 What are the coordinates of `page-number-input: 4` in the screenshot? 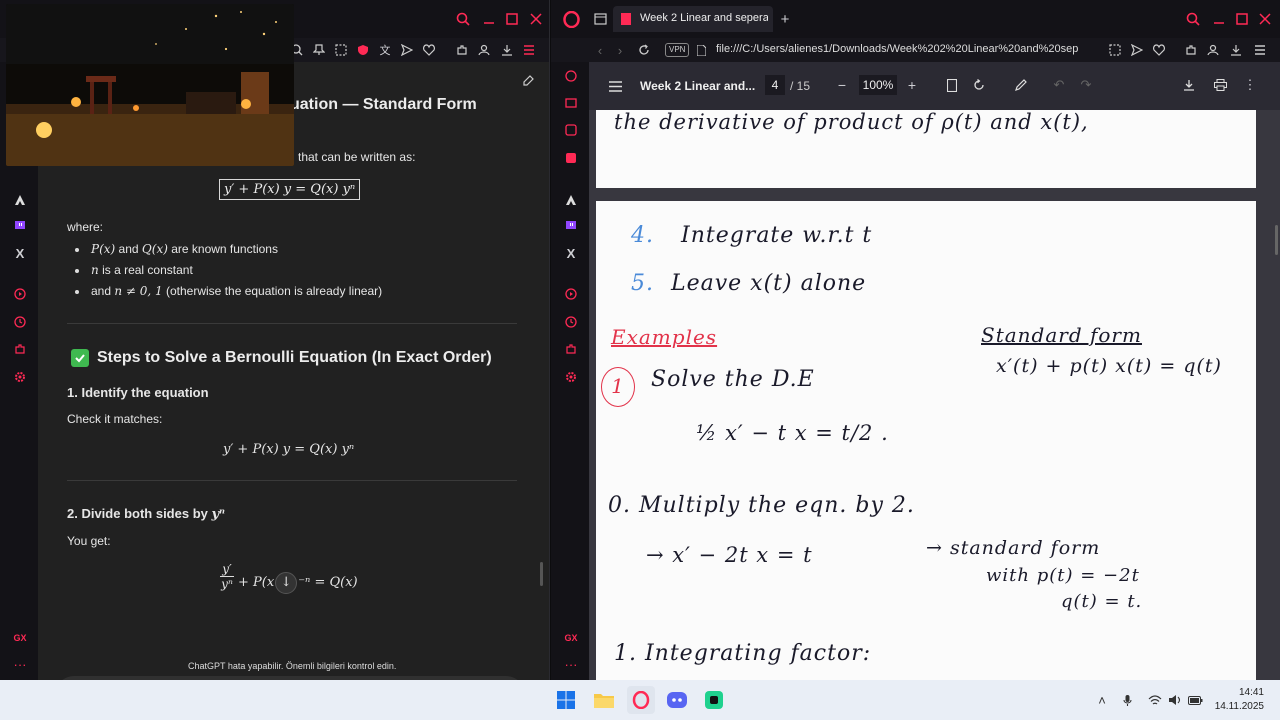 It's located at (775, 85).